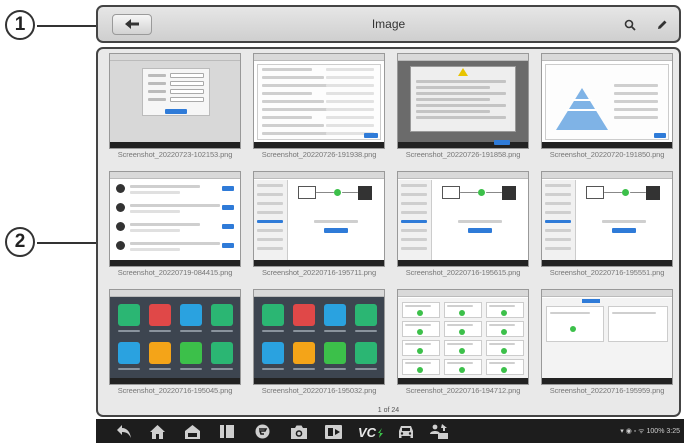 This screenshot has height=443, width=684. Describe the element at coordinates (390, 431) in the screenshot. I see `system-nav-bar: VC ▾ ◉ ▫ ᯤ 100% 3:25` at that location.